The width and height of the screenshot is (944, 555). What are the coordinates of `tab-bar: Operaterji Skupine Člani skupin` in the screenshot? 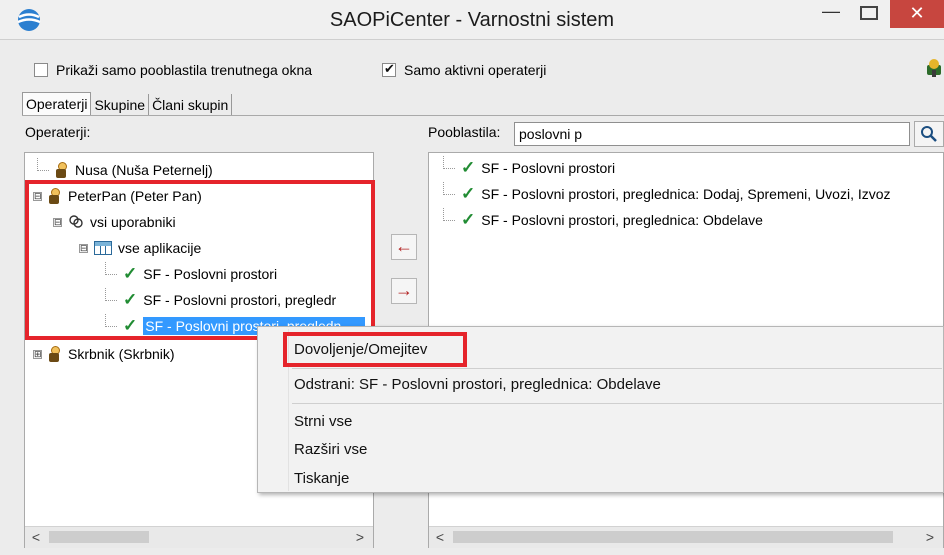 It's located at (127, 104).